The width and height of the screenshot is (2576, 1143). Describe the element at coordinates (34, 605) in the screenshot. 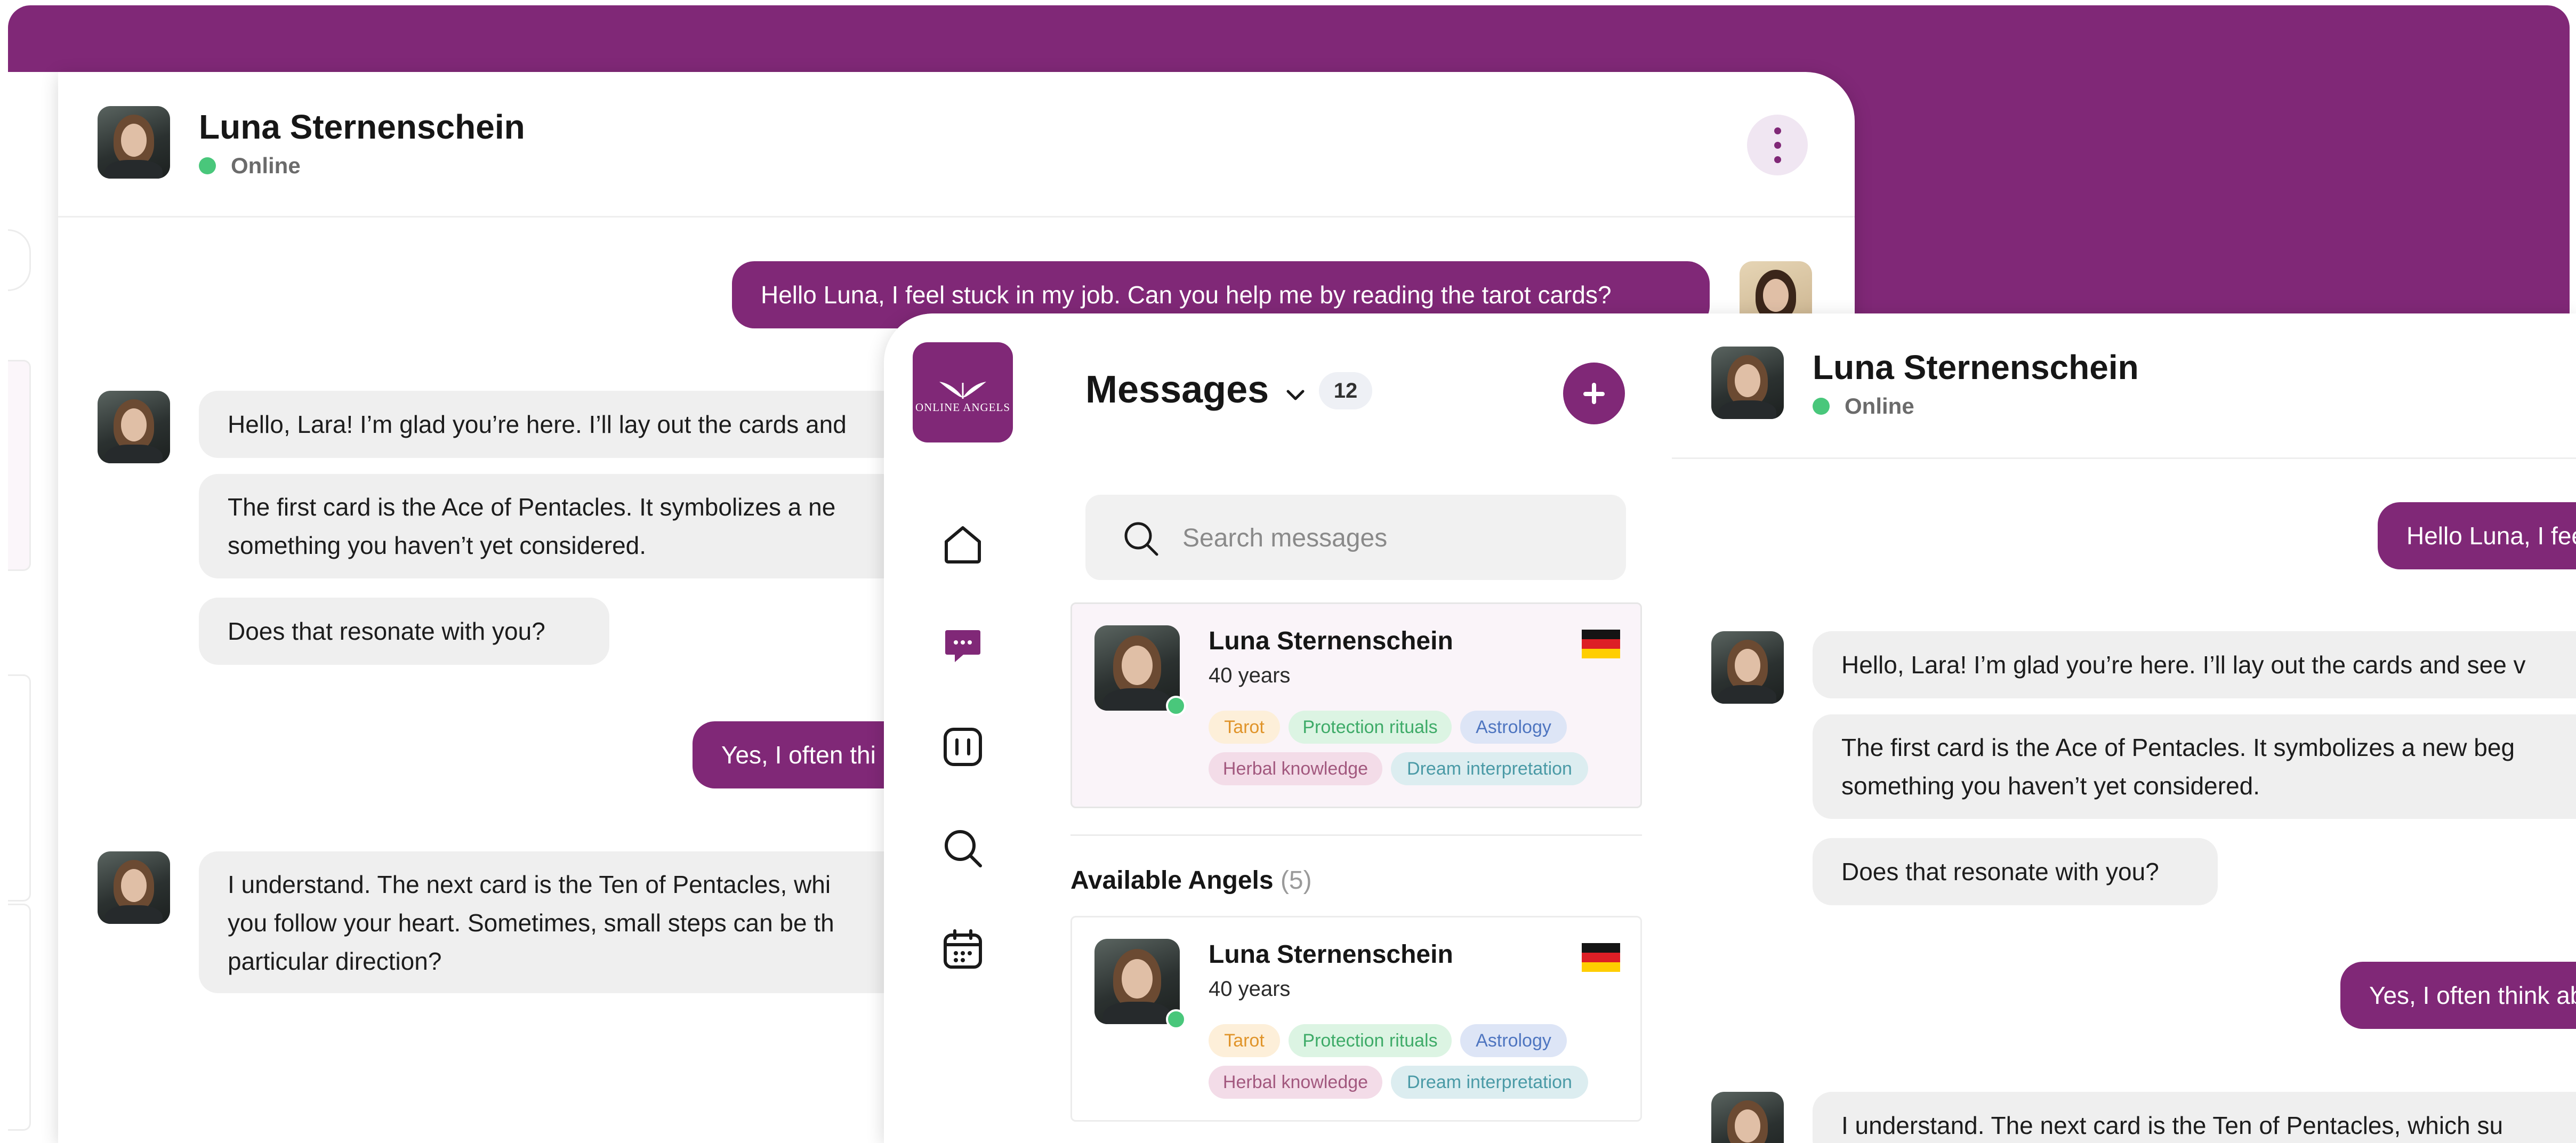

I see `background-sidebar-edge` at that location.